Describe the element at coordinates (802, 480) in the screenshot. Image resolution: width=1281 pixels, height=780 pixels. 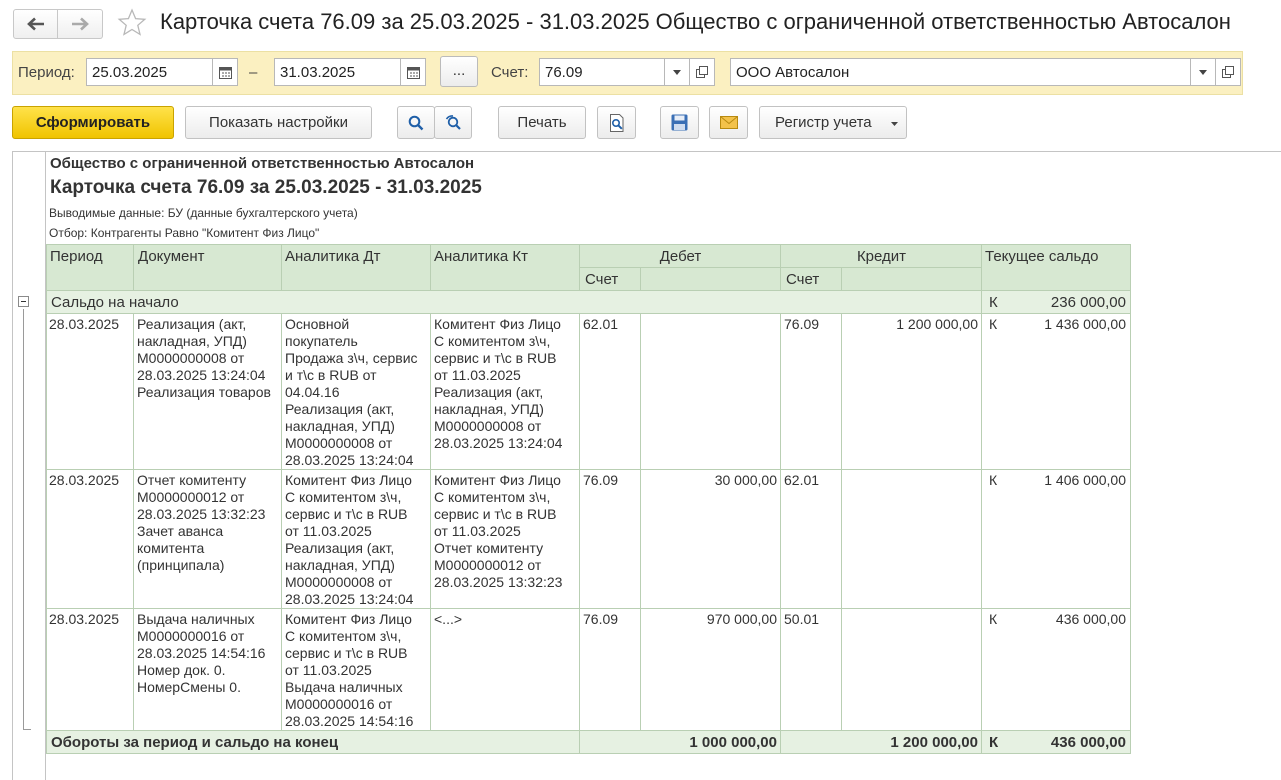
I see `row-credit-account: 62.01` at that location.